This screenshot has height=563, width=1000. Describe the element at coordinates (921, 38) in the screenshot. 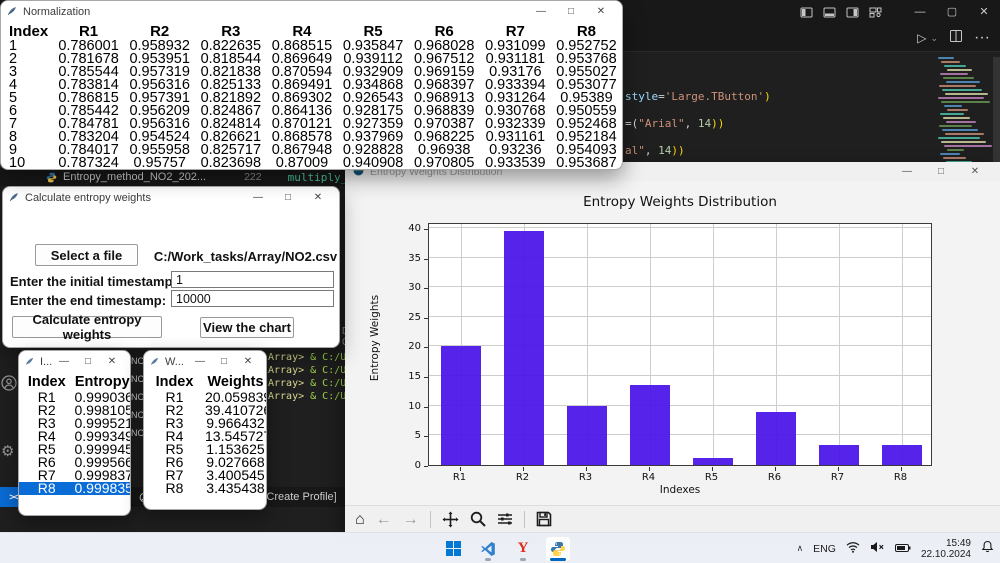

I see `run-python-icon: ▷` at that location.